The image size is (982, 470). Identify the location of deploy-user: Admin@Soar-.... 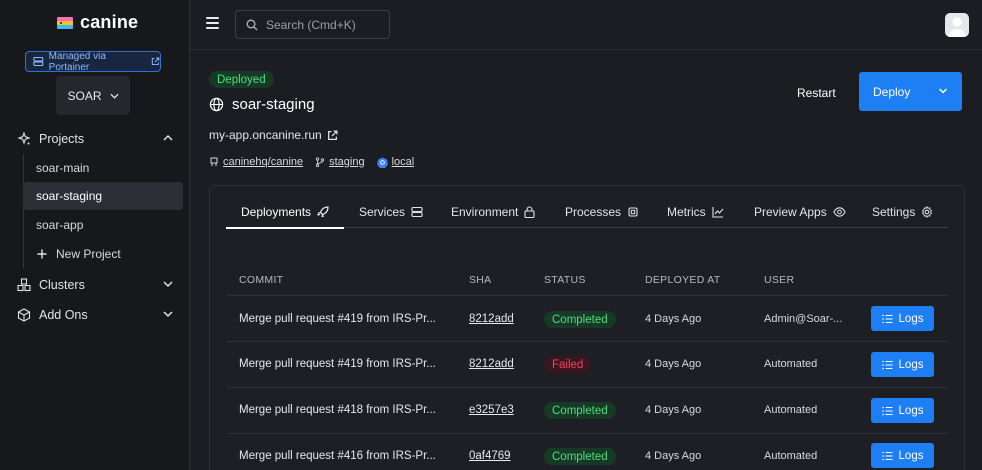
(803, 319).